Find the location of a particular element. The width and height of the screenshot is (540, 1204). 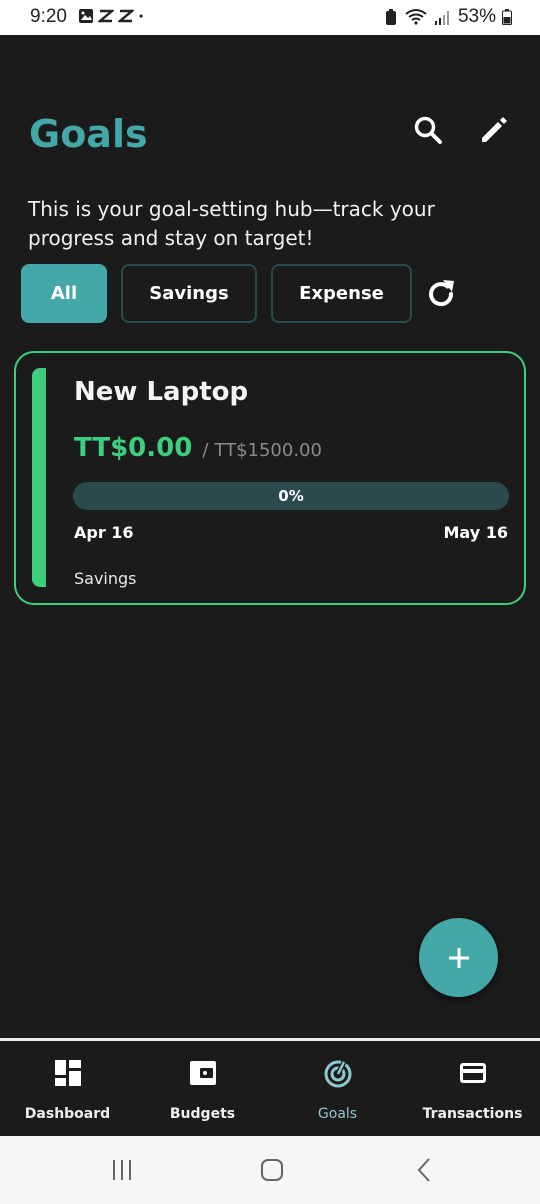

nav-item-budgets: Budgets is located at coordinates (202, 1088).